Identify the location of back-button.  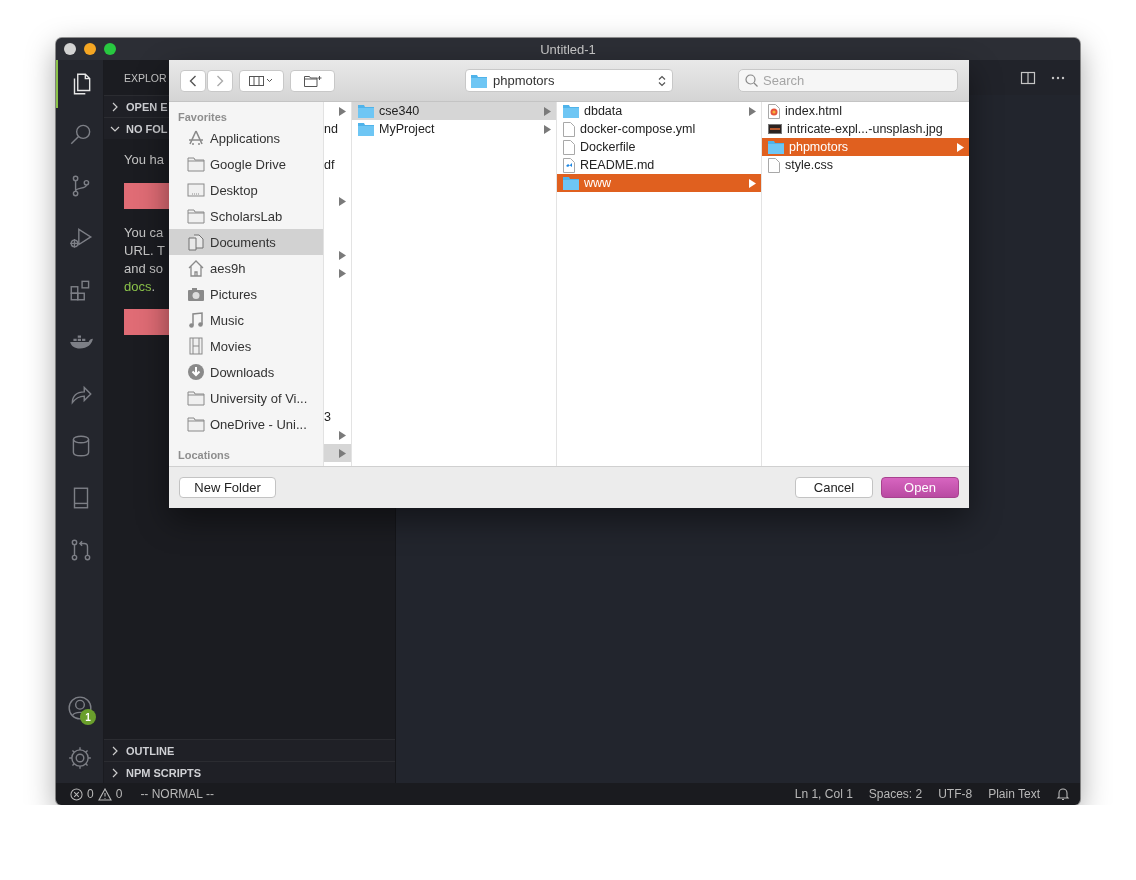
(193, 80).